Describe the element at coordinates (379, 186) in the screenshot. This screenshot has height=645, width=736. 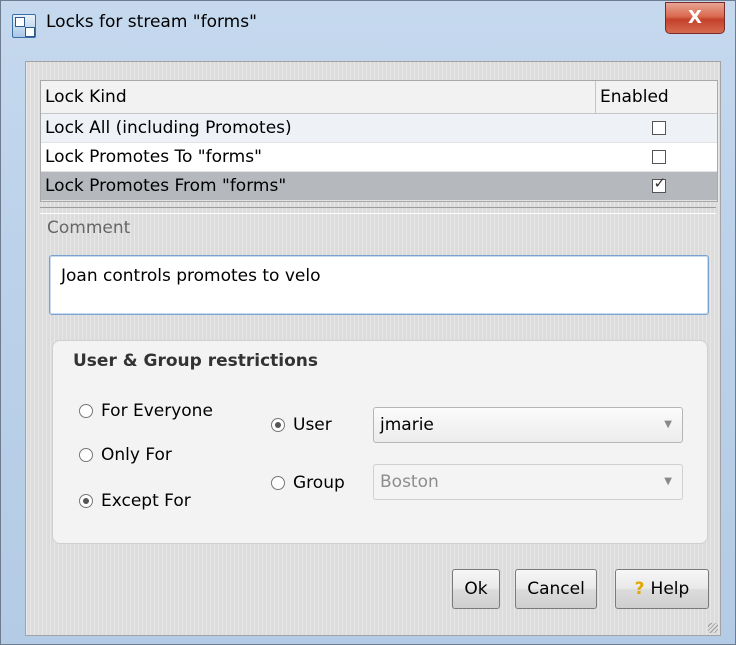
I see `table-row-selected: Lock Promotes From "forms"` at that location.